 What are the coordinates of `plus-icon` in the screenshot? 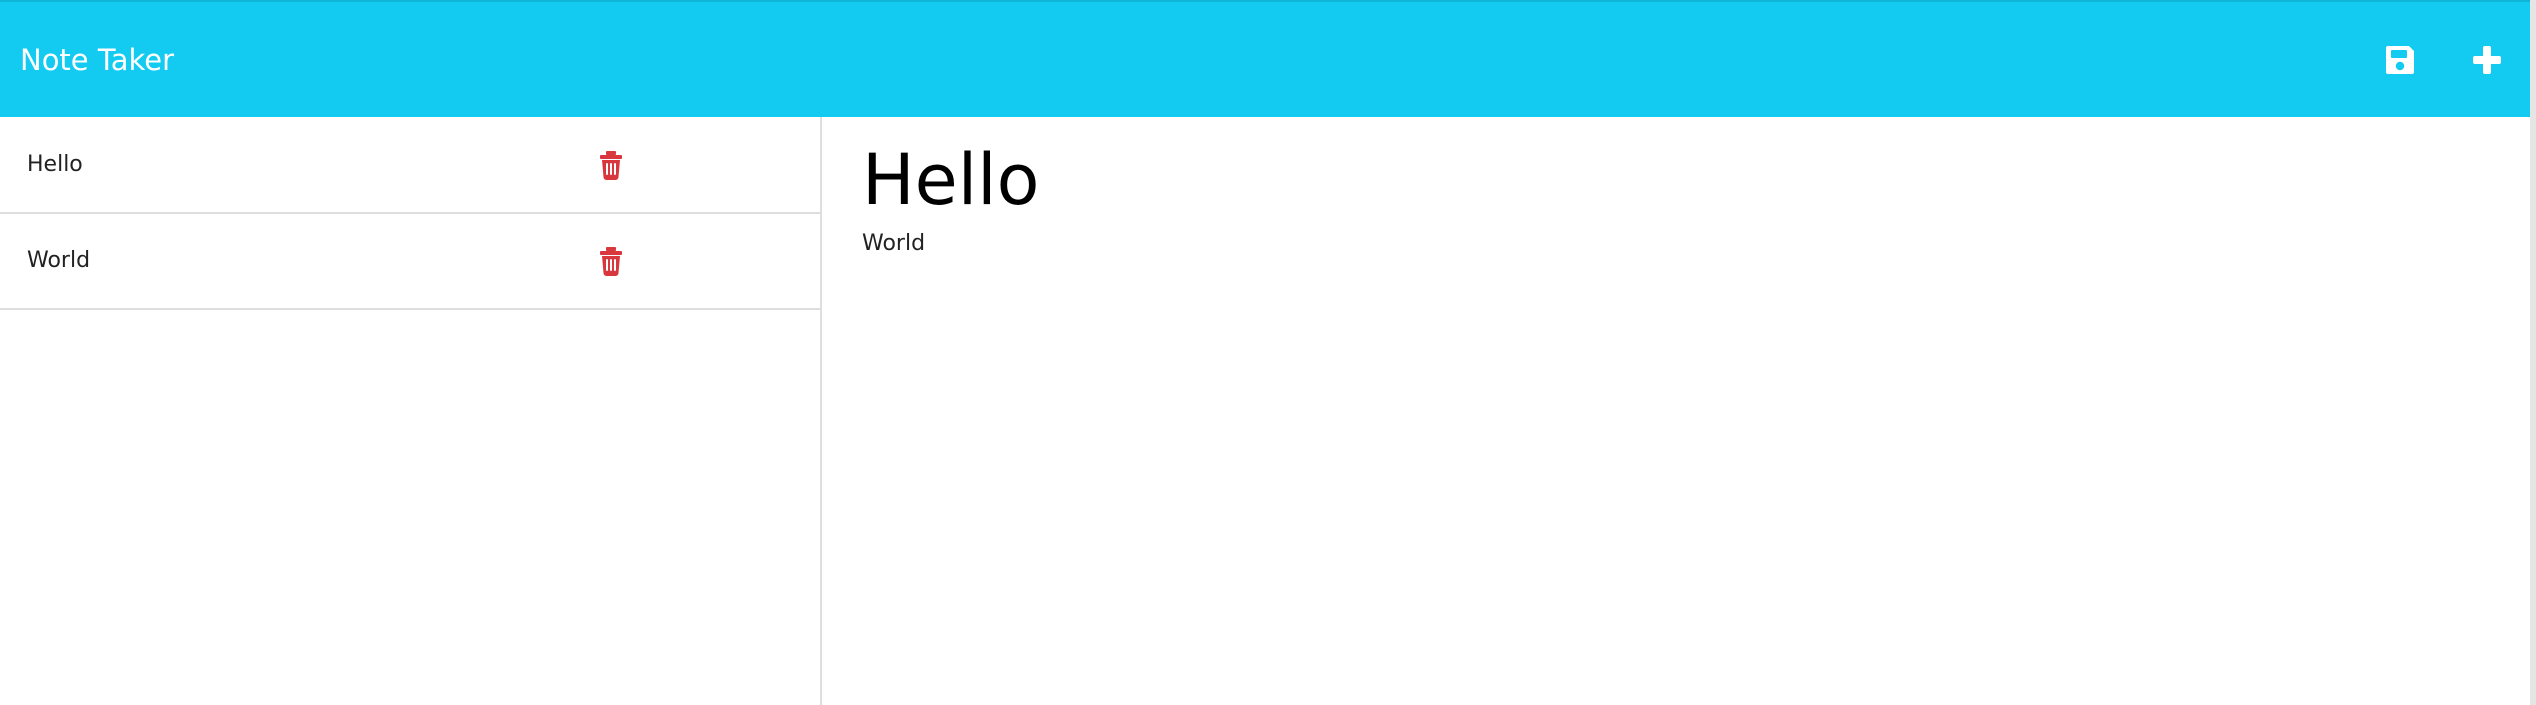 It's located at (2487, 60).